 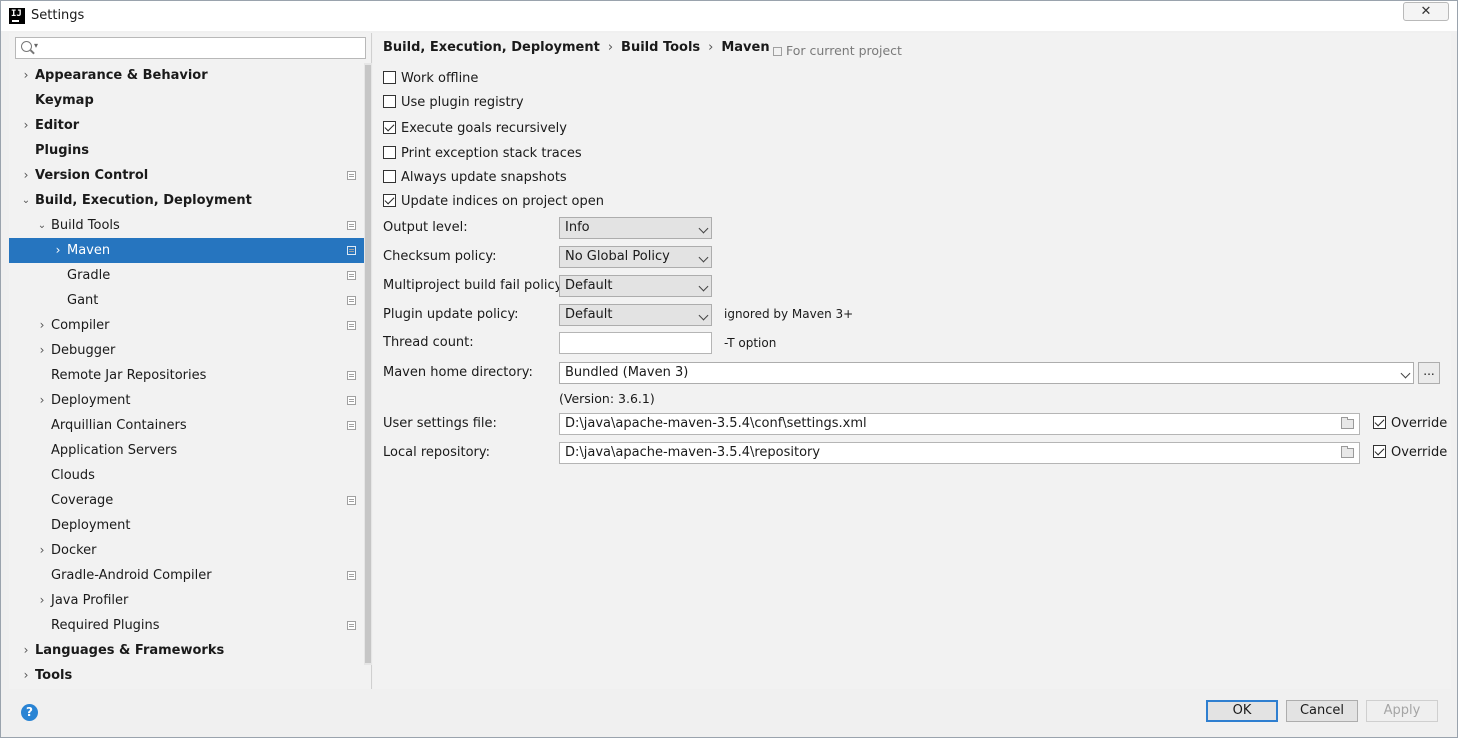 What do you see at coordinates (1242, 711) in the screenshot?
I see `ok-button: OK` at bounding box center [1242, 711].